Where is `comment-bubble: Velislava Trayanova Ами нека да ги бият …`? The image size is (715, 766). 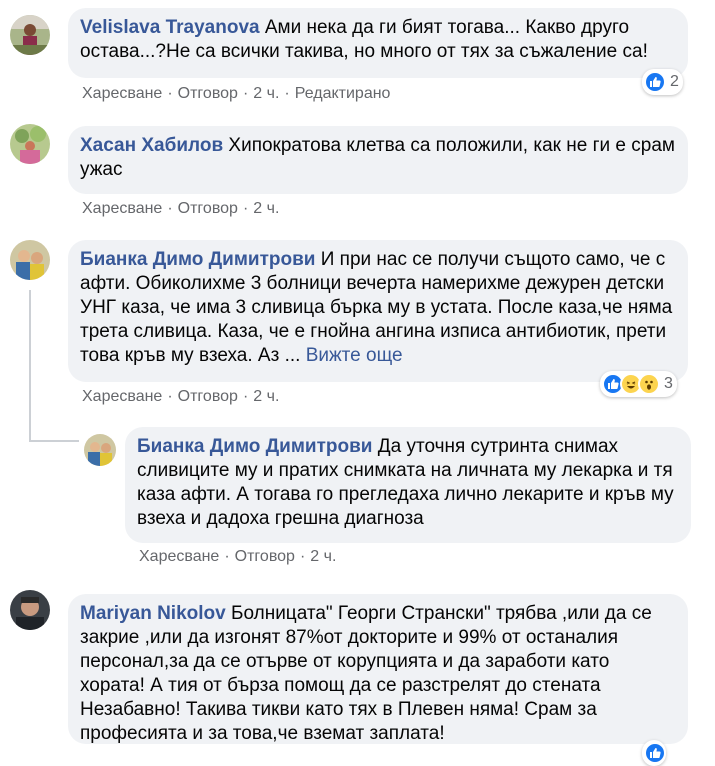 comment-bubble: Velislava Trayanova Ами нека да ги бият … is located at coordinates (378, 43).